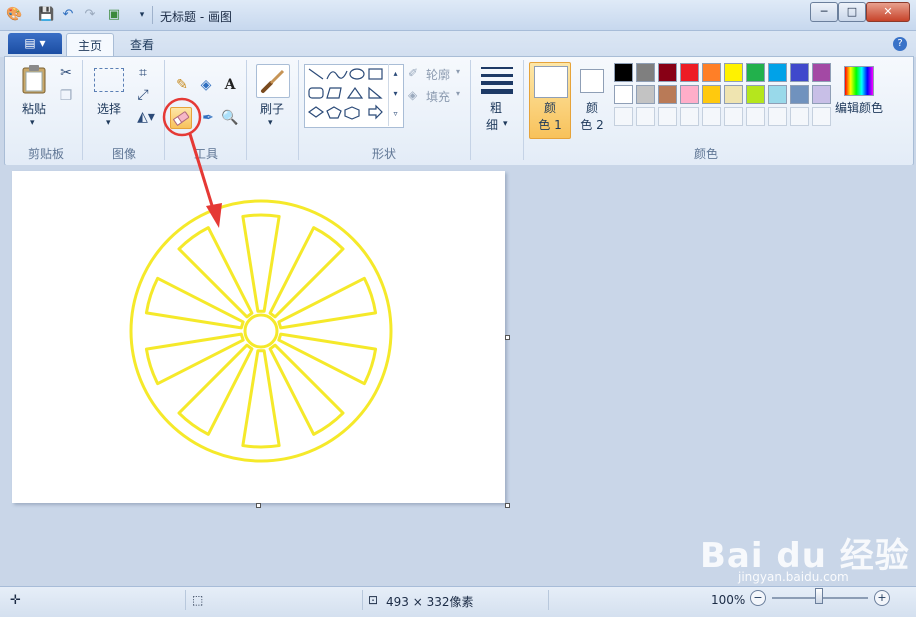 The width and height of the screenshot is (916, 617). I want to click on maximize-button: □, so click(852, 12).